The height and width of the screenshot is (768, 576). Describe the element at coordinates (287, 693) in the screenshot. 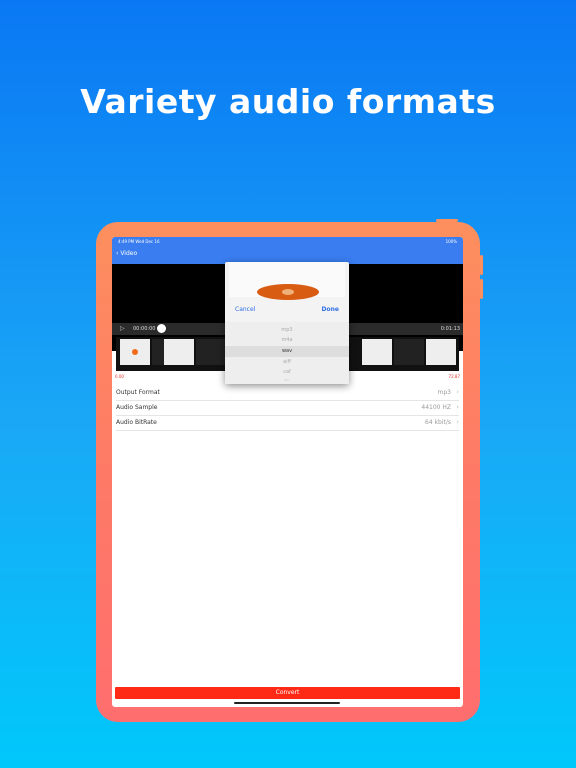

I see `convert-button: Convert` at that location.